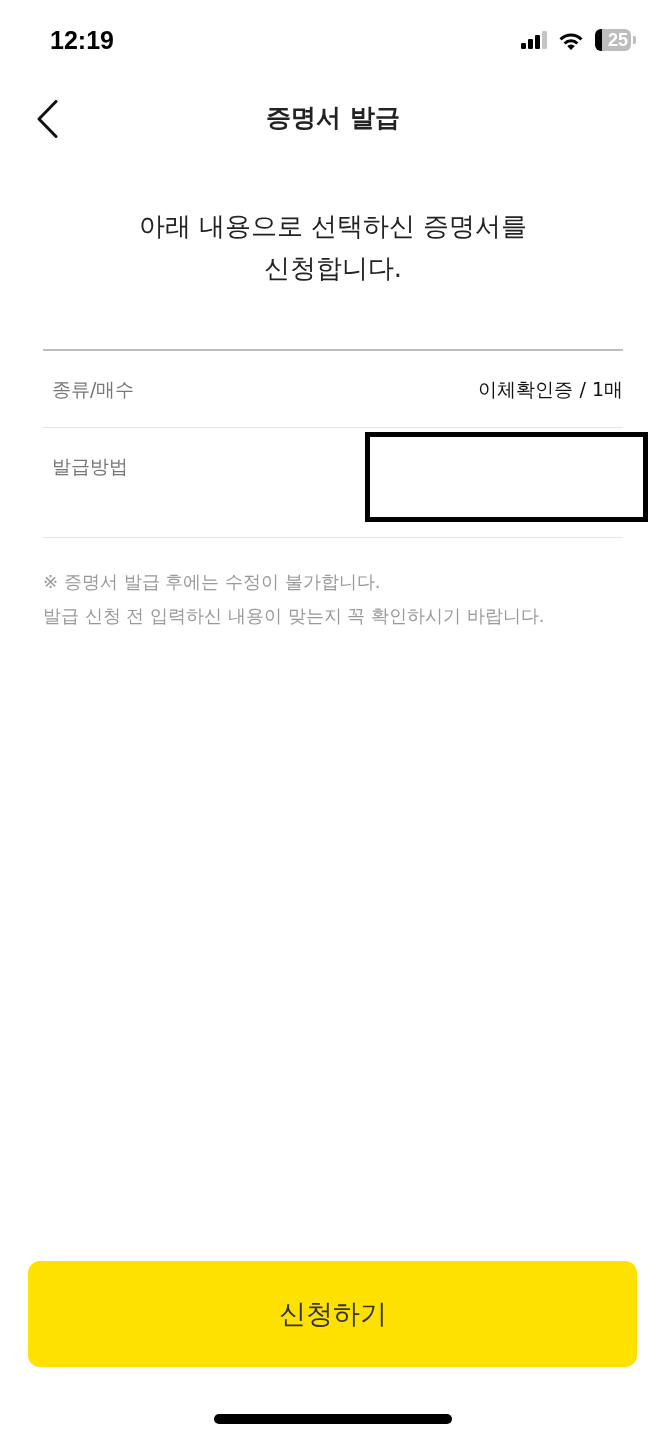  I want to click on notice-text: ※ 증명서 발급 후에는 수정이 불가합니다., so click(212, 582).